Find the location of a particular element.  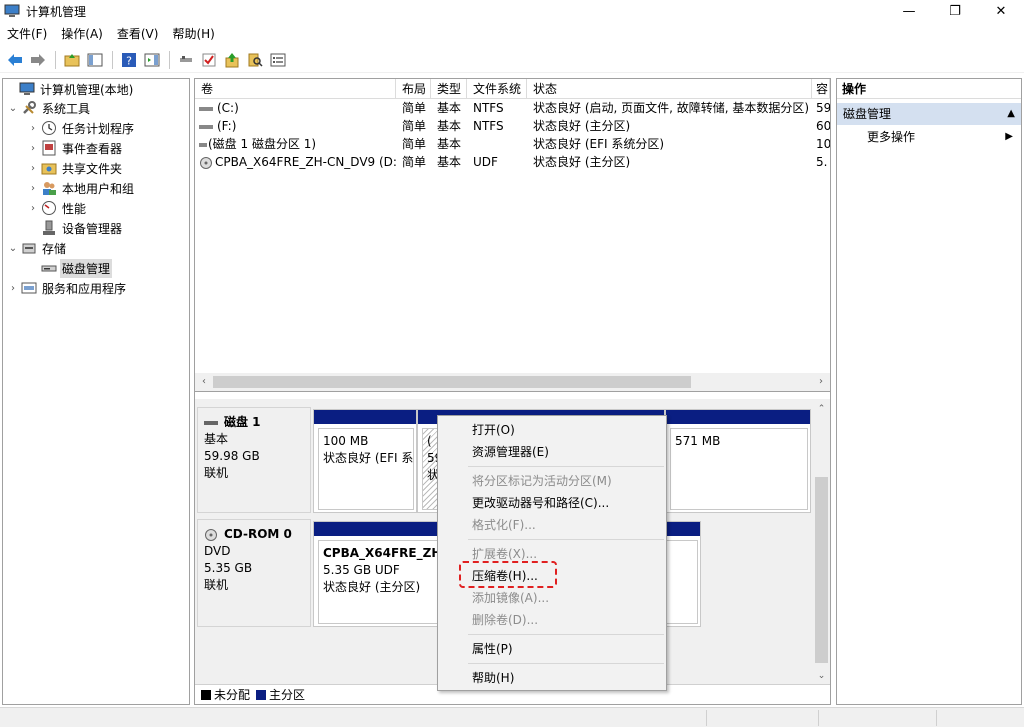

tree-item-disk-management: 磁盘管理 is located at coordinates (70, 268).